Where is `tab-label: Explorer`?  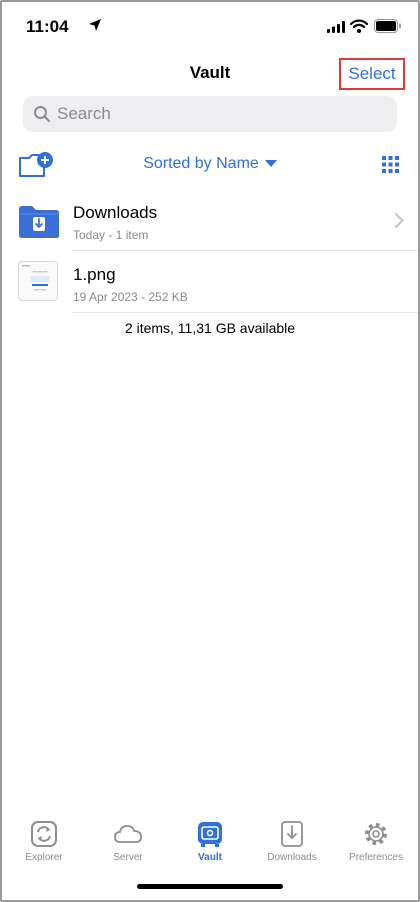 tab-label: Explorer is located at coordinates (44, 857).